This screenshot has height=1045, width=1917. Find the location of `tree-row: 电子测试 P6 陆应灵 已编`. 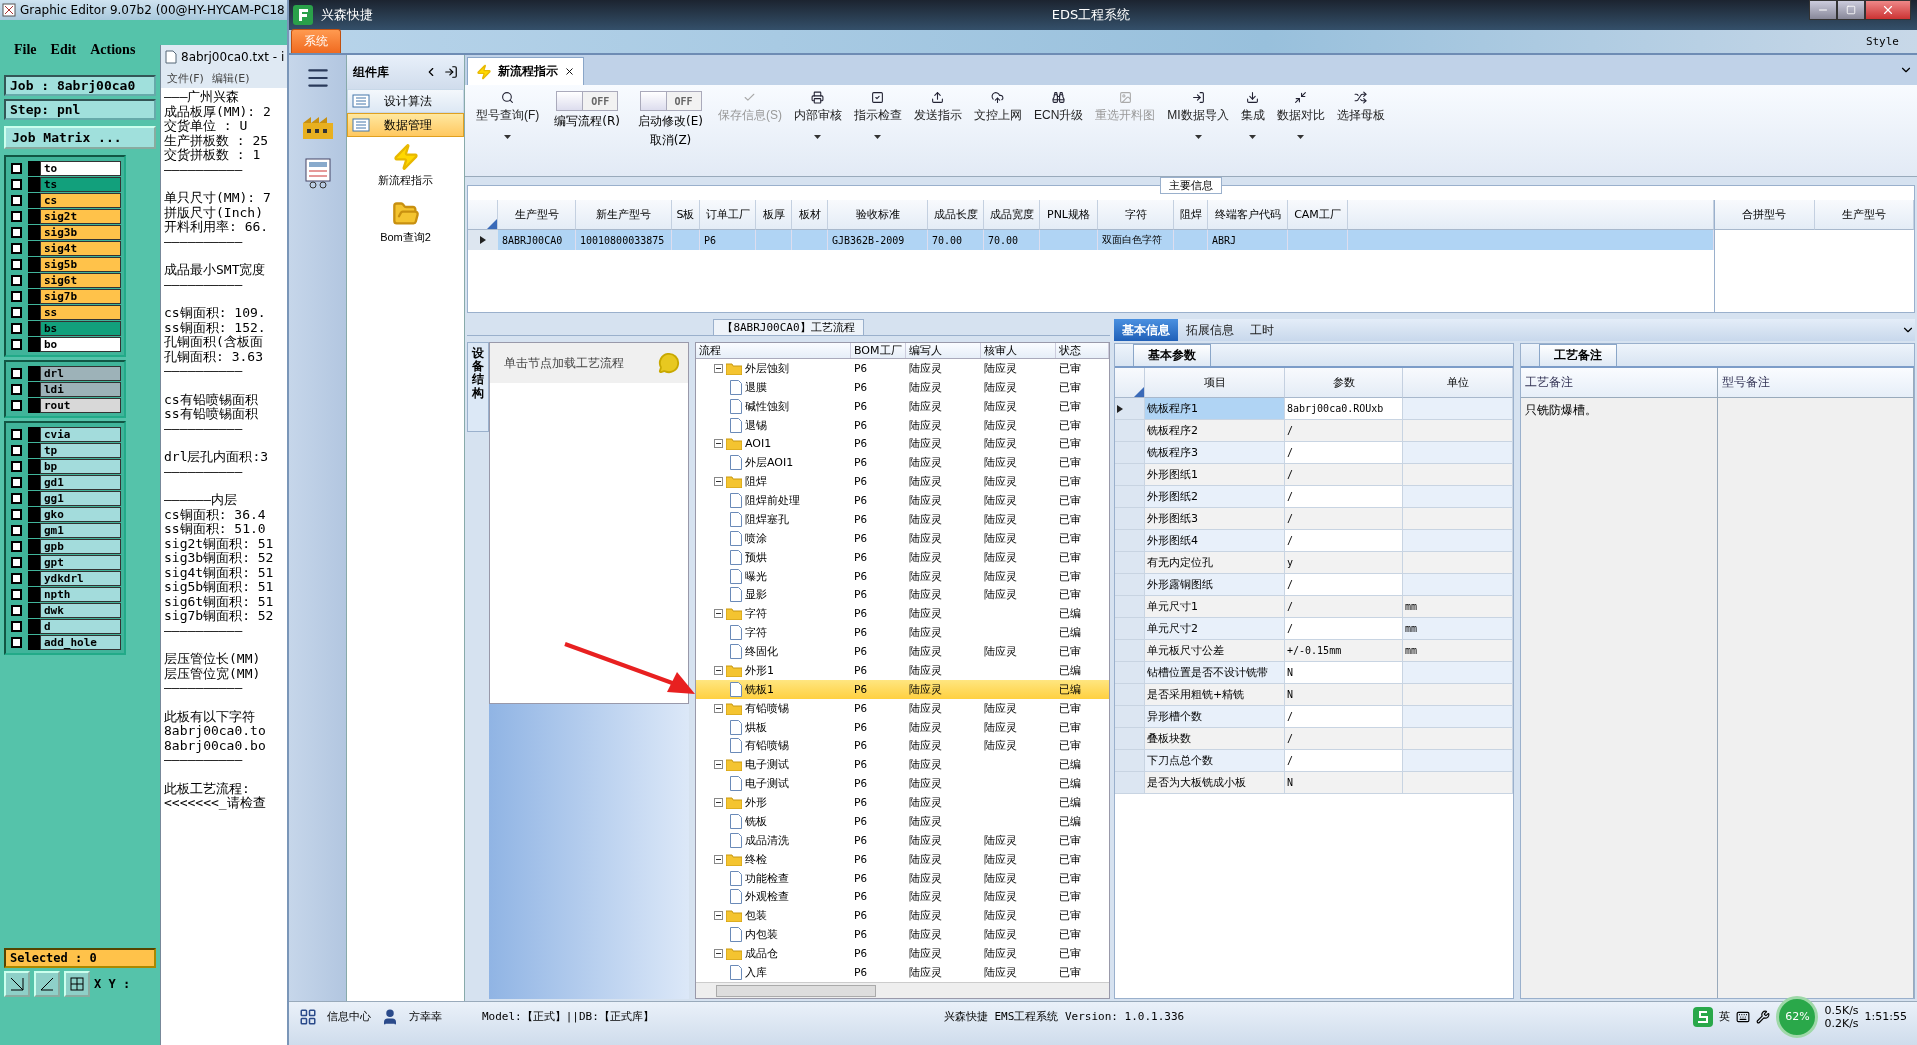

tree-row: 电子测试 P6 陆应灵 已编 is located at coordinates (902, 765).